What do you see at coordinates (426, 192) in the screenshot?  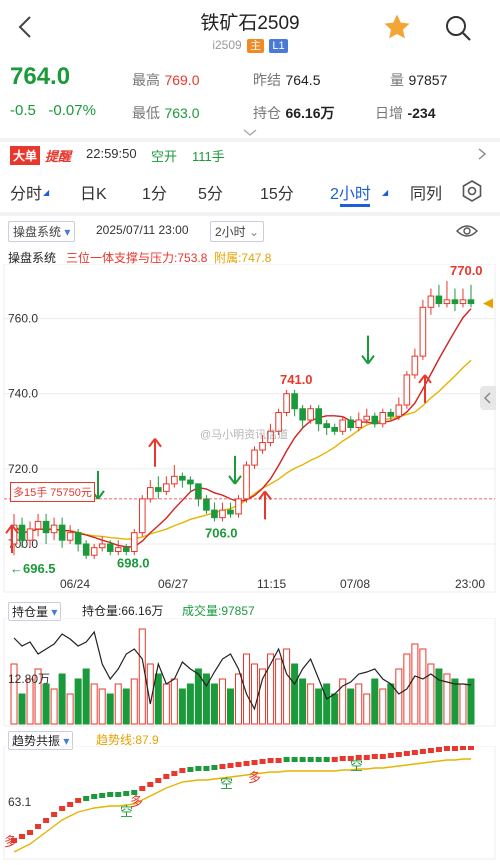 I see `tab-6: 同列` at bounding box center [426, 192].